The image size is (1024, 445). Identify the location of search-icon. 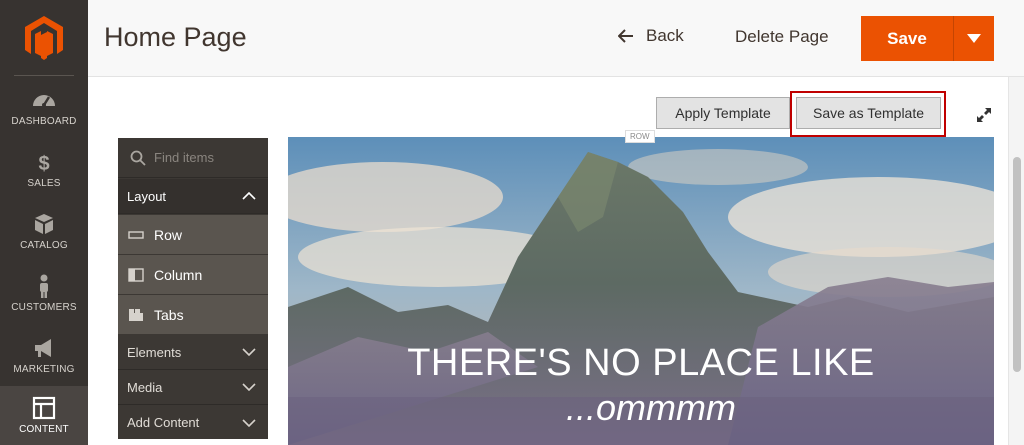
(138, 158).